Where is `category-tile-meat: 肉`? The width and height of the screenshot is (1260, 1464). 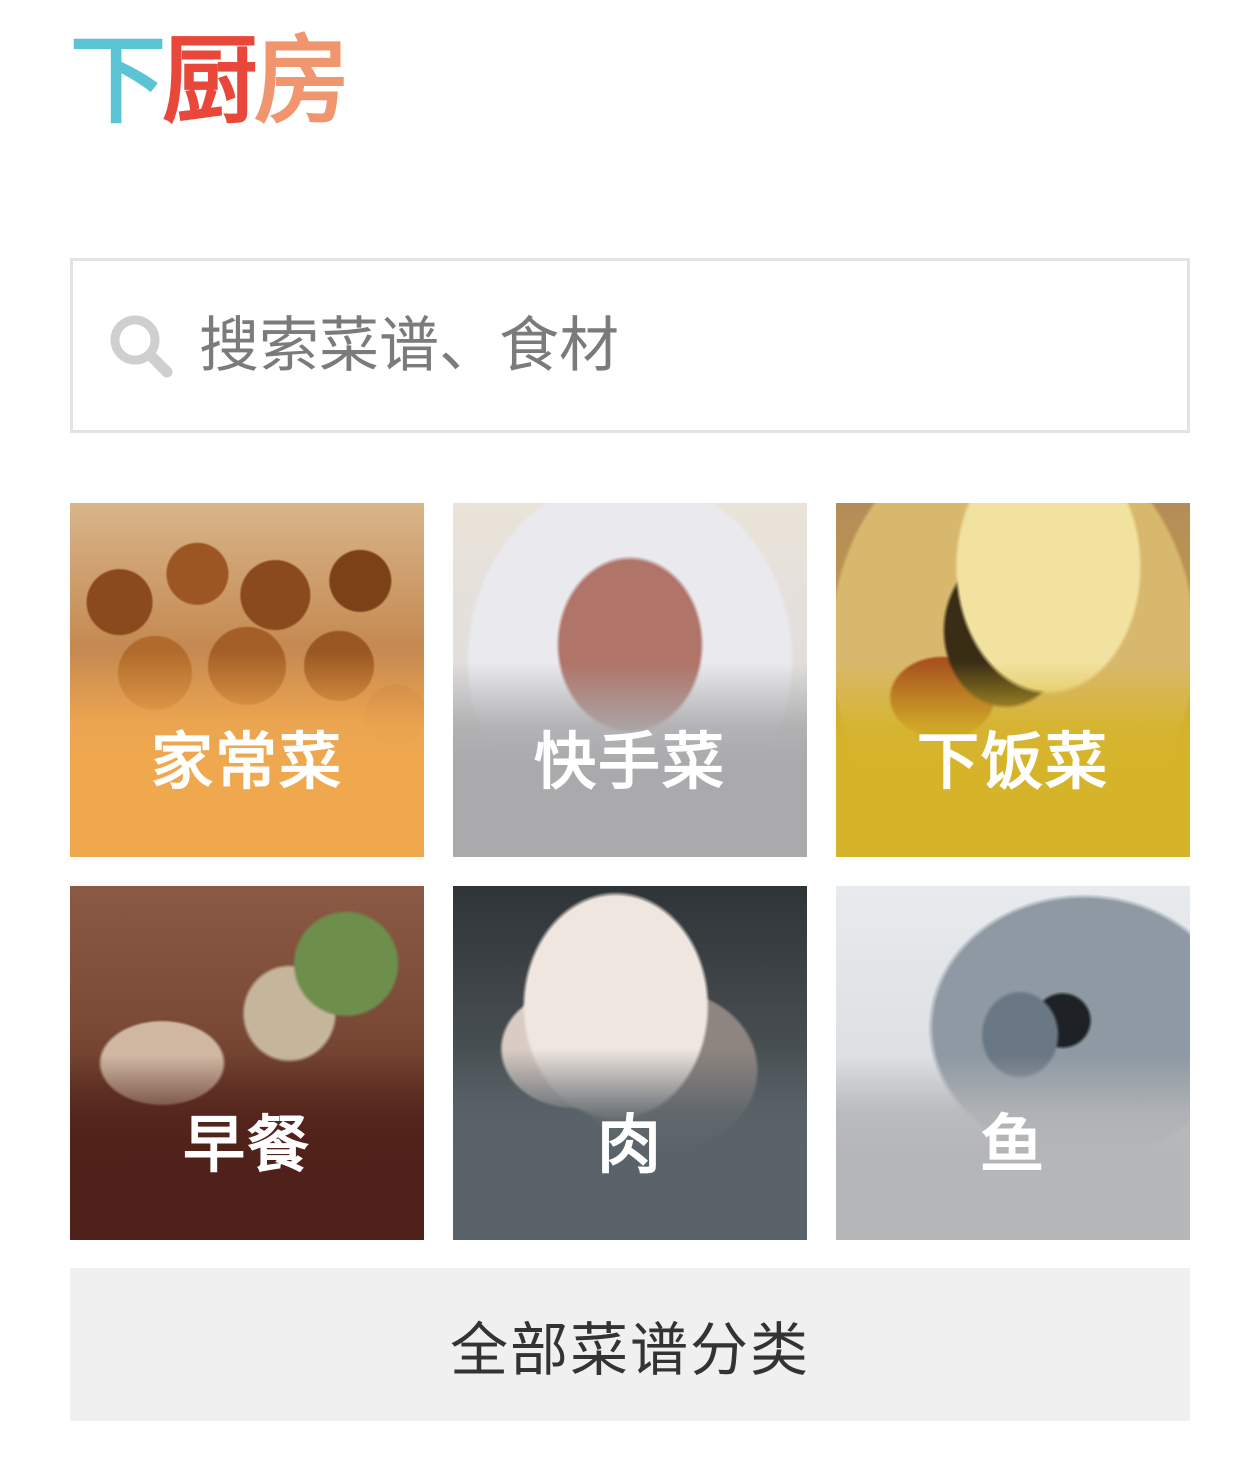 category-tile-meat: 肉 is located at coordinates (630, 1063).